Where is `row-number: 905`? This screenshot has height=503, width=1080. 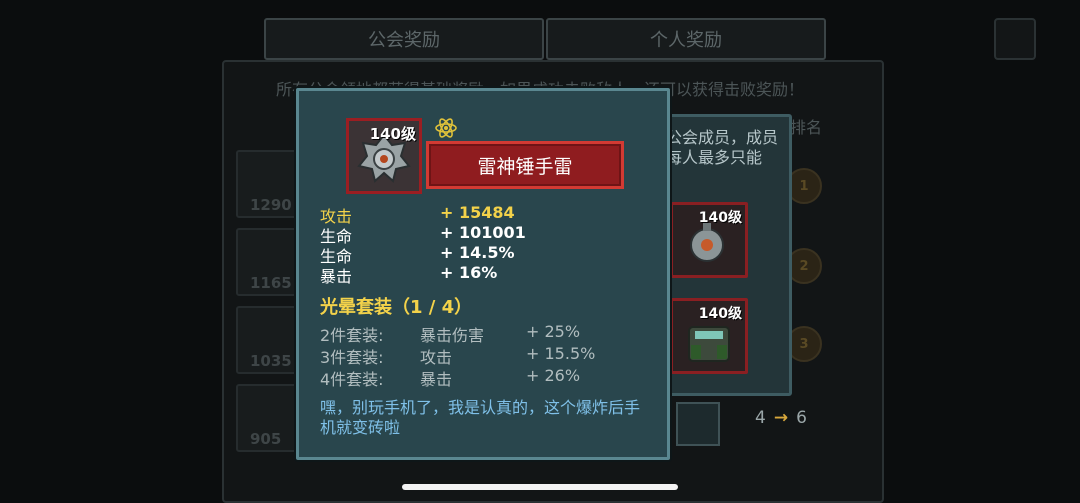
row-number: 905 is located at coordinates (266, 439).